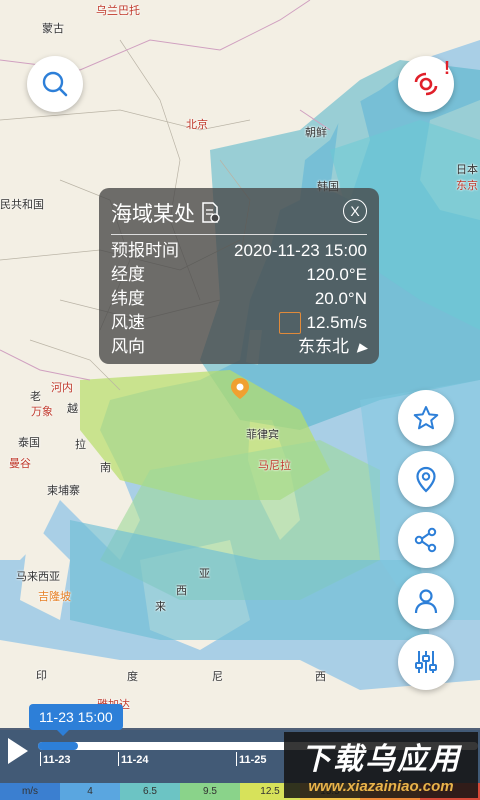 This screenshot has height=800, width=480. Describe the element at coordinates (118, 11) in the screenshot. I see `map-label-ulaanbaatar: 乌兰巴托` at that location.